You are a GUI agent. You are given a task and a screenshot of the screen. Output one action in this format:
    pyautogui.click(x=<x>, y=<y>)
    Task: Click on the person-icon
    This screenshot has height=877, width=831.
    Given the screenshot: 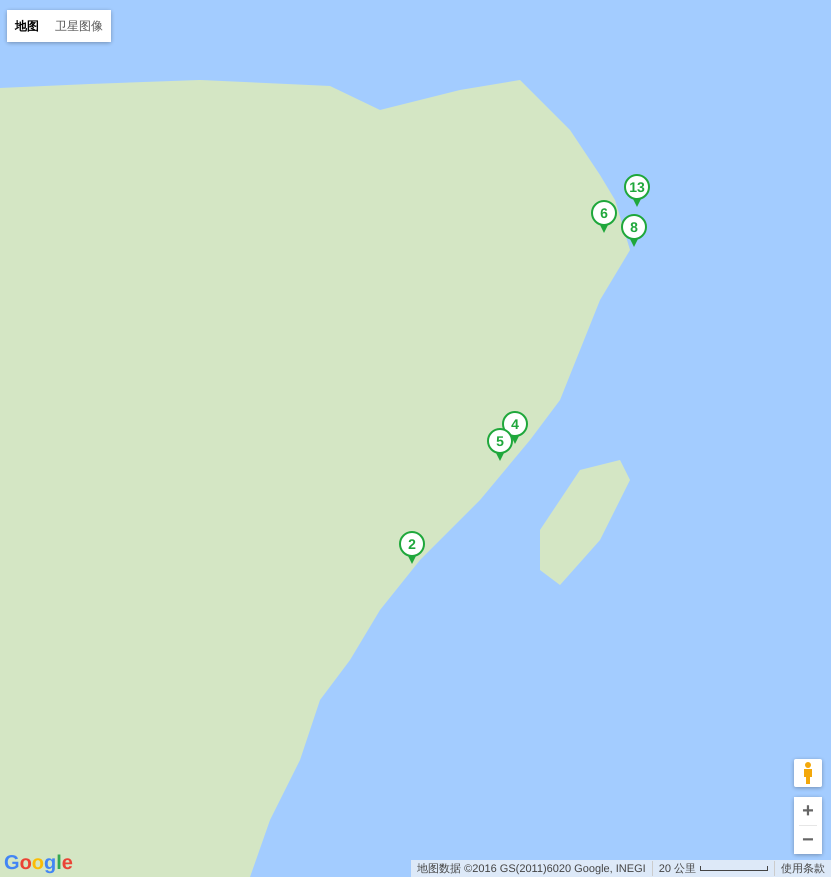 What is the action you would take?
    pyautogui.click(x=808, y=773)
    